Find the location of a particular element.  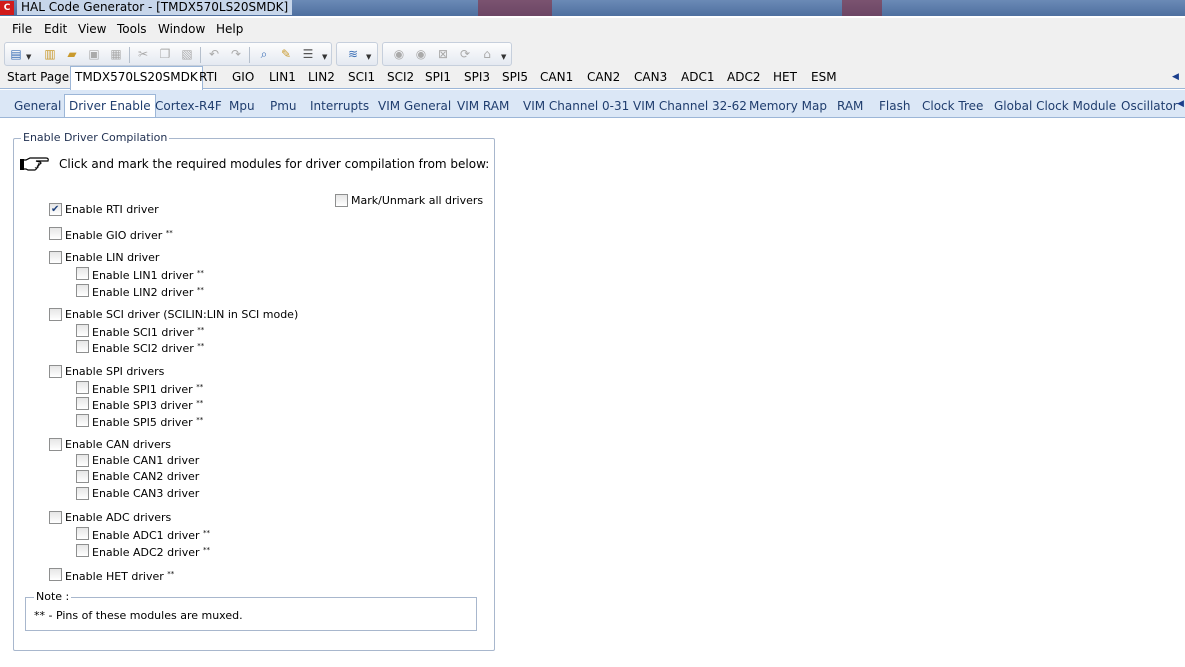

driver-checkbox-label: Enable CAN2 driver is located at coordinates (146, 476).